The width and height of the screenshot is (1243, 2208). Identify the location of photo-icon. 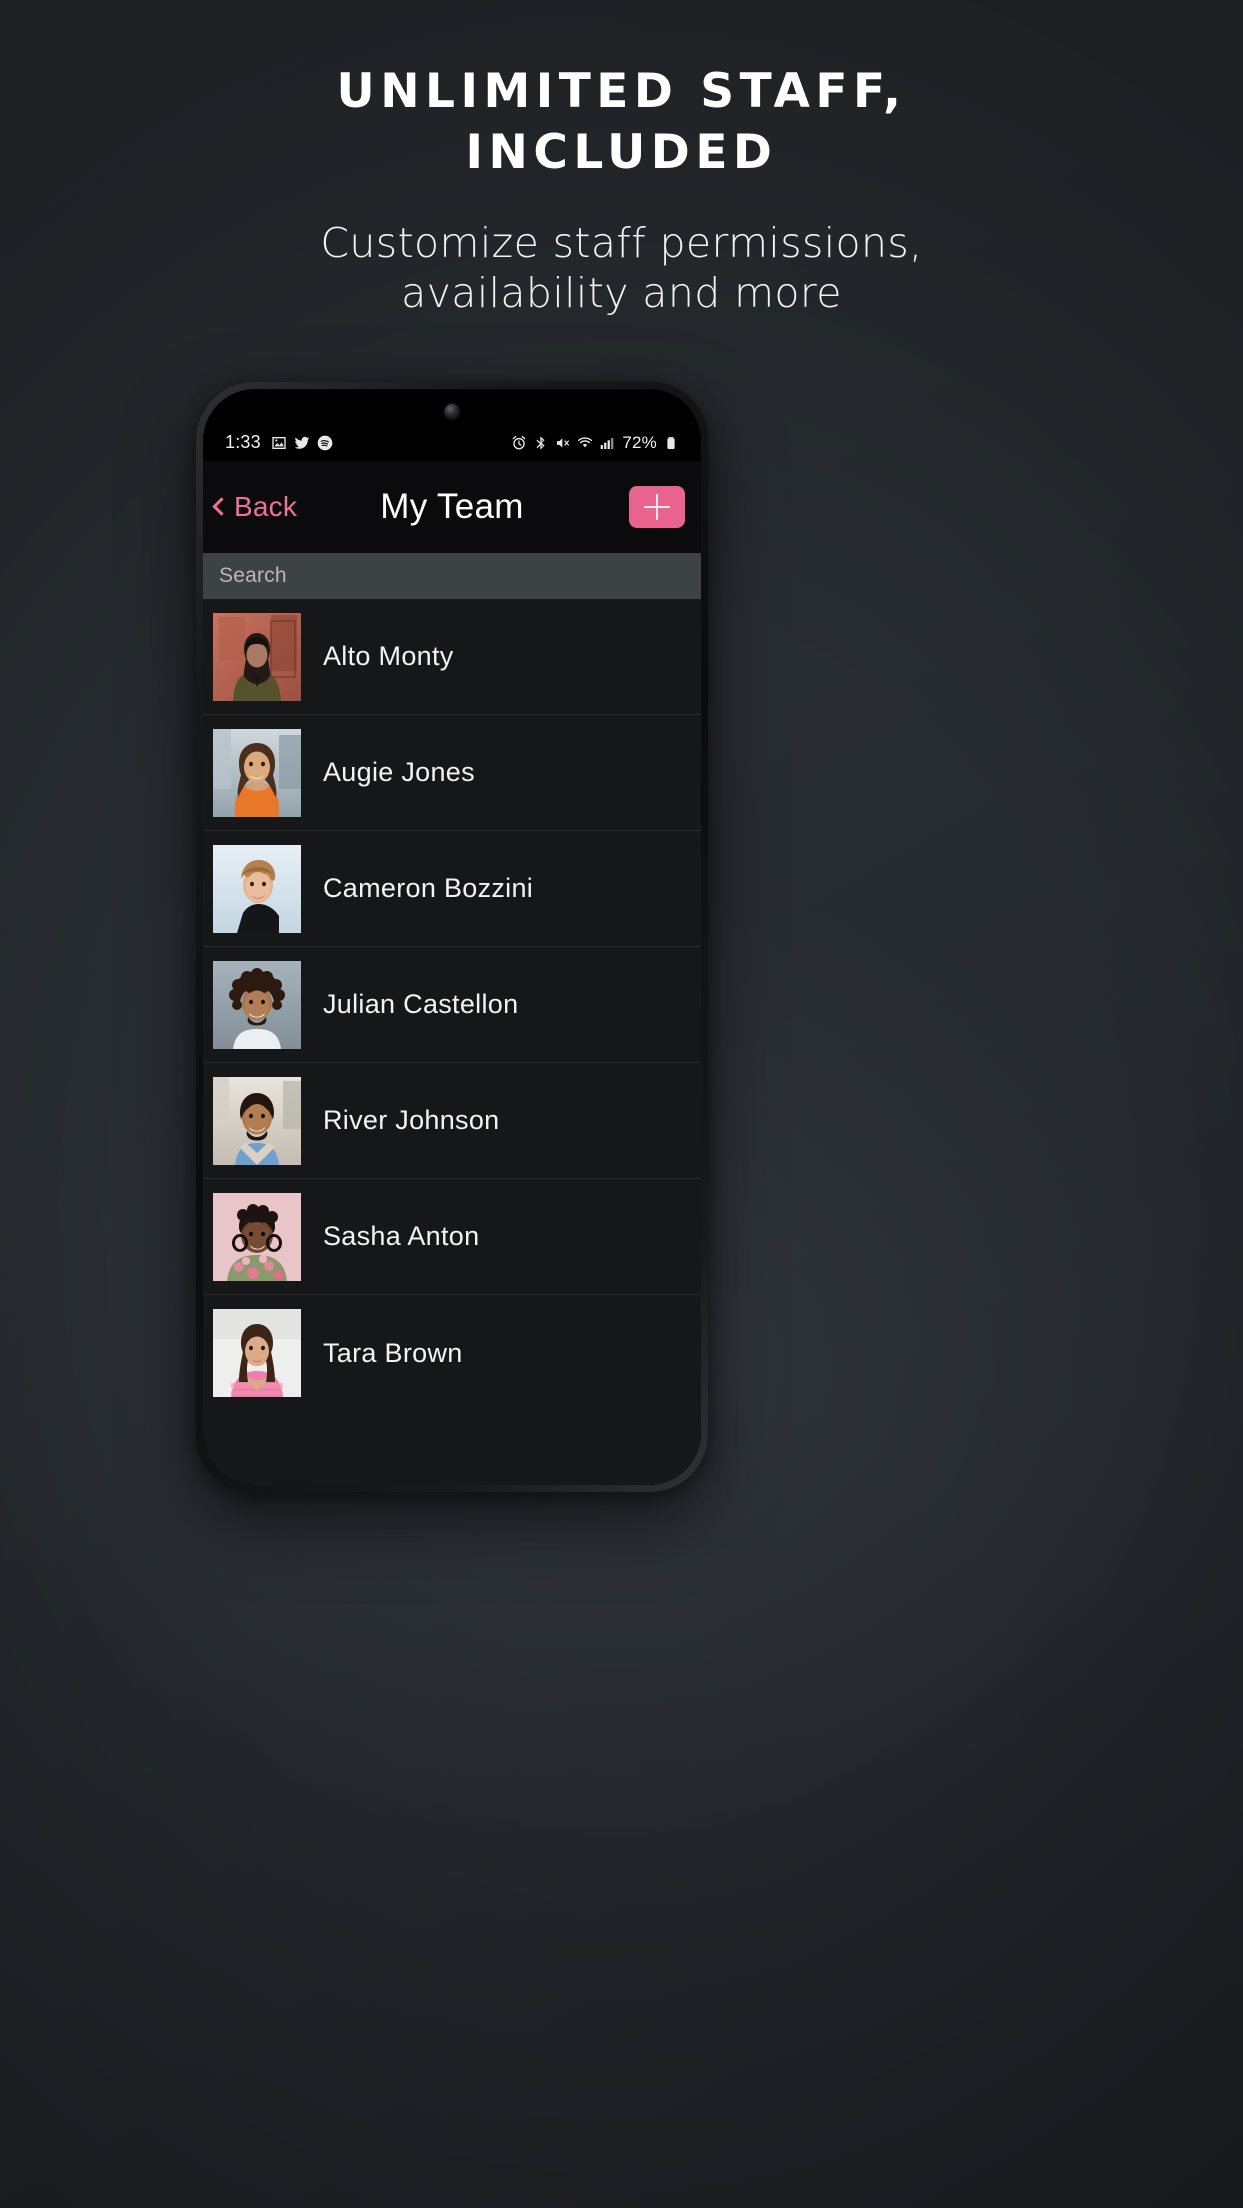
(279, 443).